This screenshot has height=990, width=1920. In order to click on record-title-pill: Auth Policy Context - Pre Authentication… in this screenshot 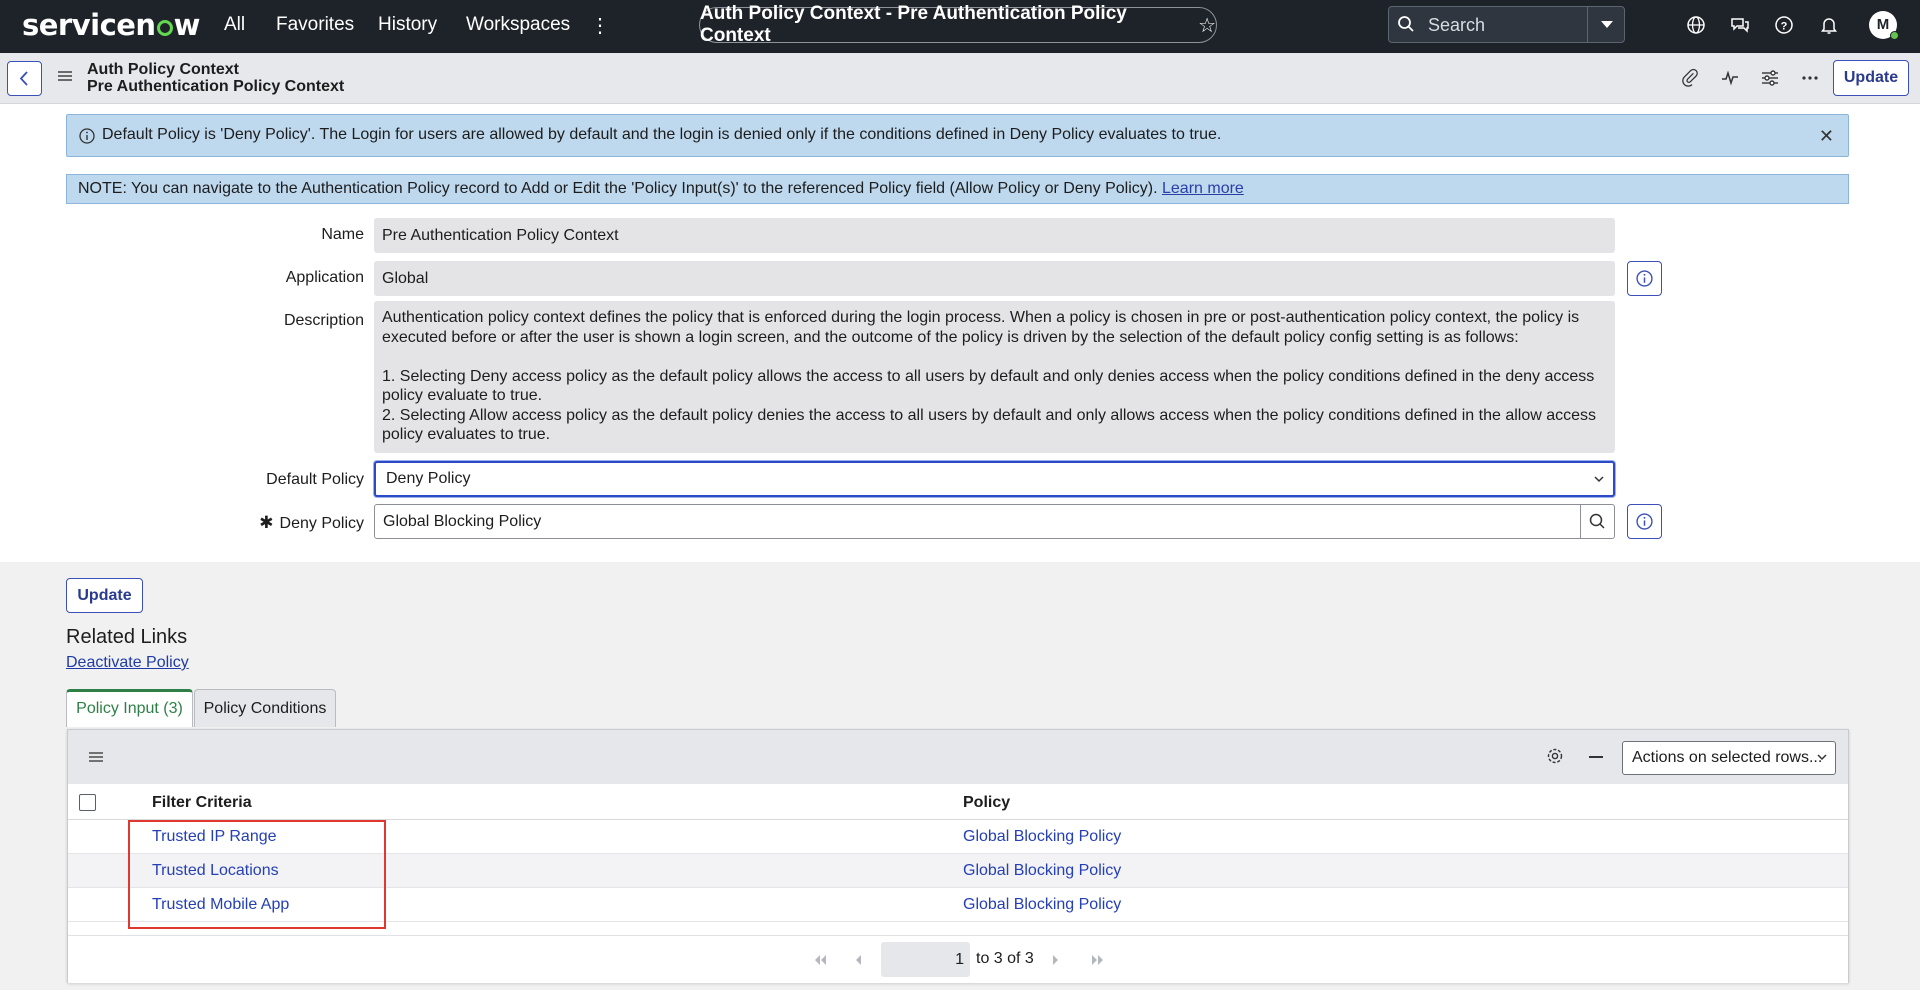, I will do `click(958, 24)`.